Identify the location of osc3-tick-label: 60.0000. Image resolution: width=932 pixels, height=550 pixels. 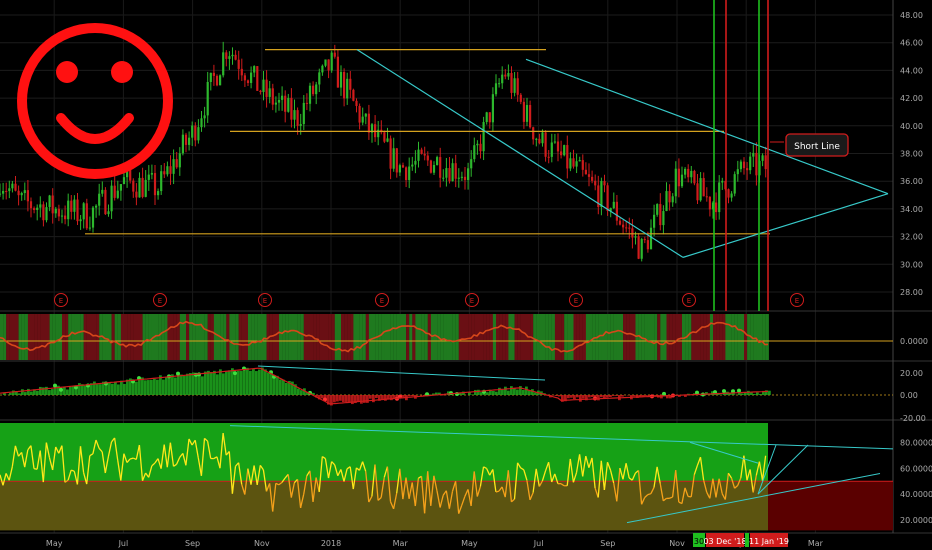
(916, 468).